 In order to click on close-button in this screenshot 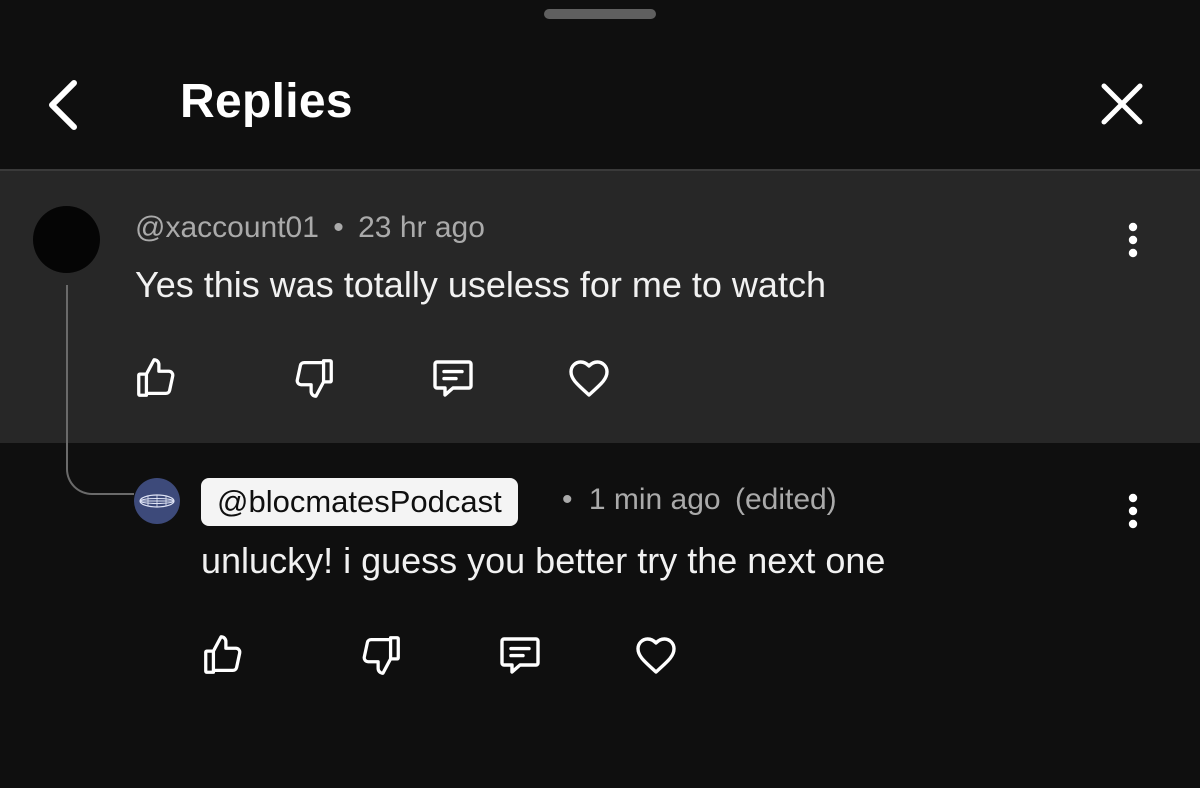, I will do `click(1122, 104)`.